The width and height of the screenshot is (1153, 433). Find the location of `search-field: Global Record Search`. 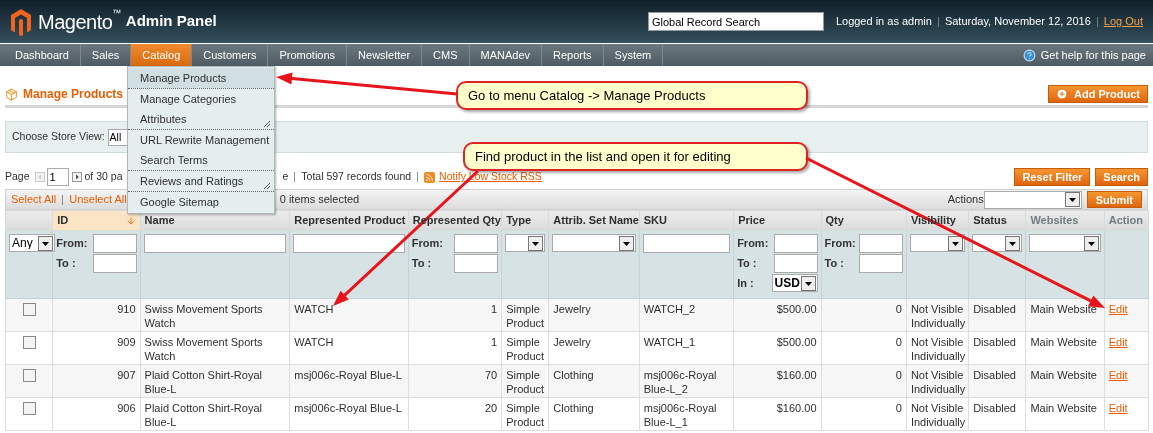

search-field: Global Record Search is located at coordinates (735, 21).